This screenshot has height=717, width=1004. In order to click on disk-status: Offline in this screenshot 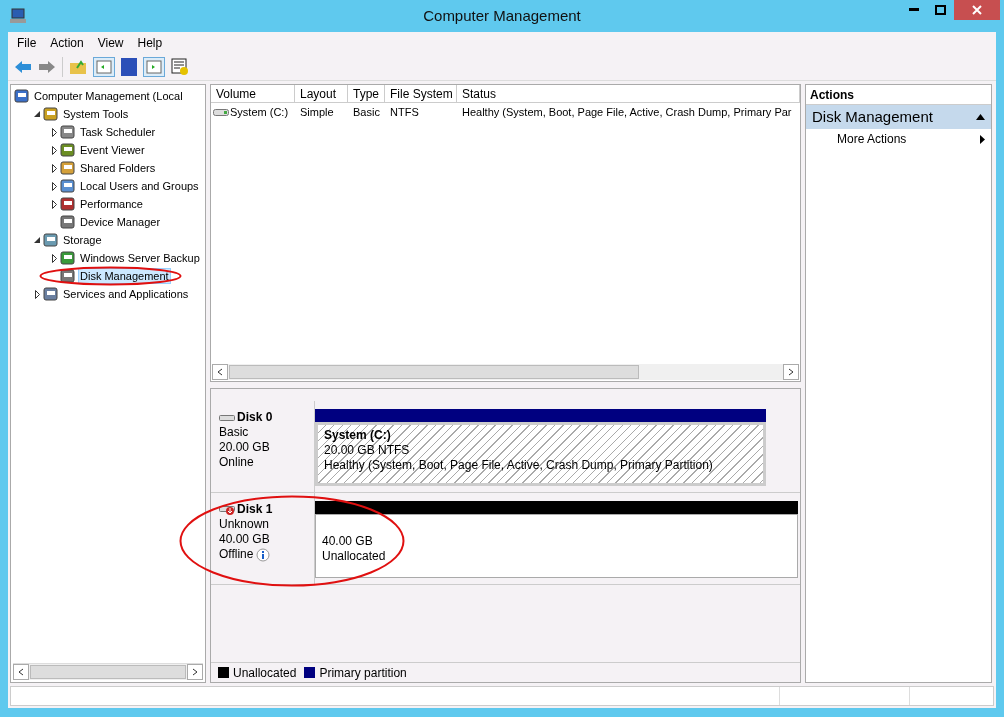, I will do `click(236, 554)`.